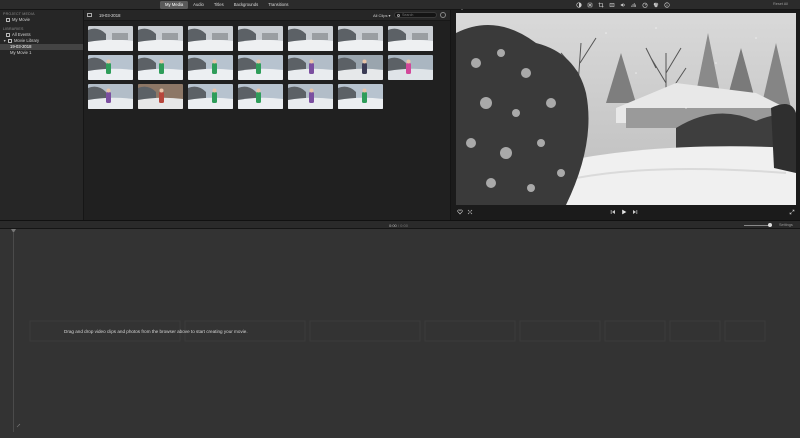  What do you see at coordinates (267, 15) in the screenshot?
I see `browser-header: 19-03-2018 All Clips ▾` at bounding box center [267, 15].